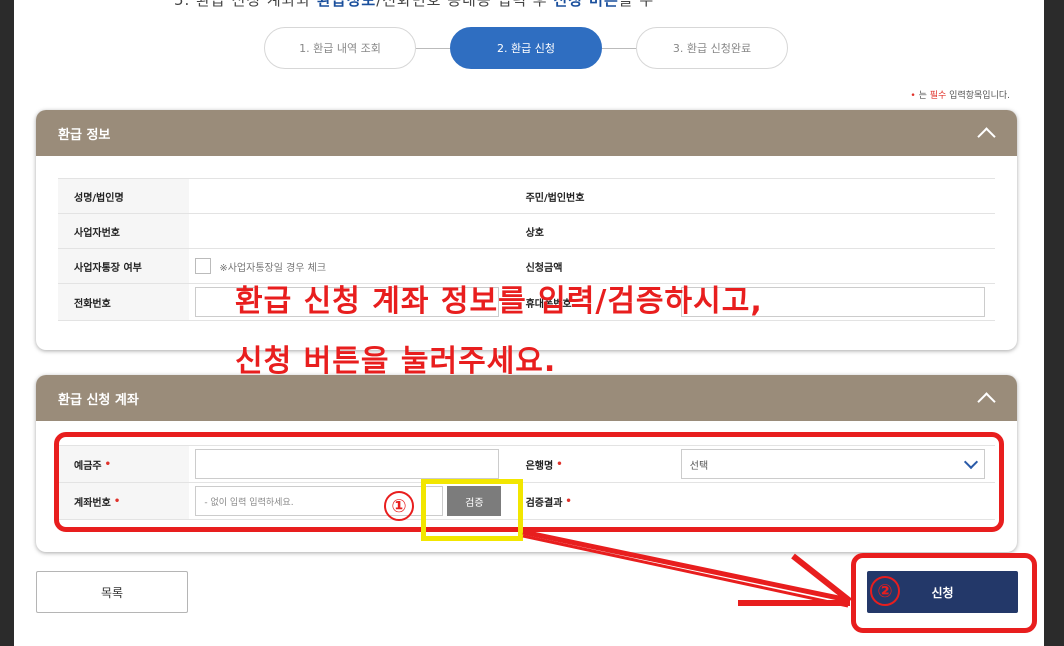  I want to click on business-number-label: 사업자번호, so click(124, 231).